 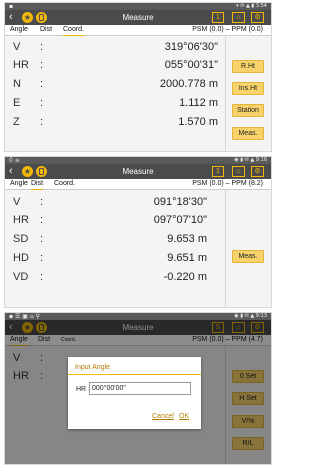 I want to click on ok-button: OK, so click(x=184, y=416).